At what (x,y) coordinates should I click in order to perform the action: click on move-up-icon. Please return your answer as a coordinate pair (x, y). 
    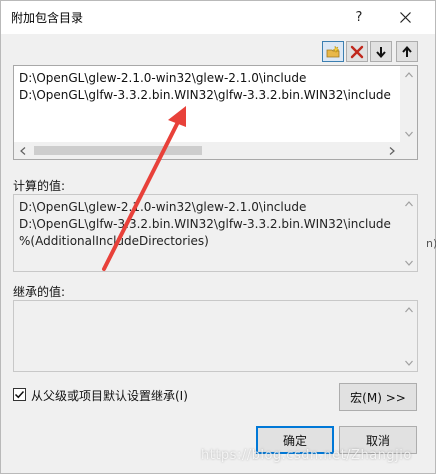
    Looking at the image, I should click on (407, 51).